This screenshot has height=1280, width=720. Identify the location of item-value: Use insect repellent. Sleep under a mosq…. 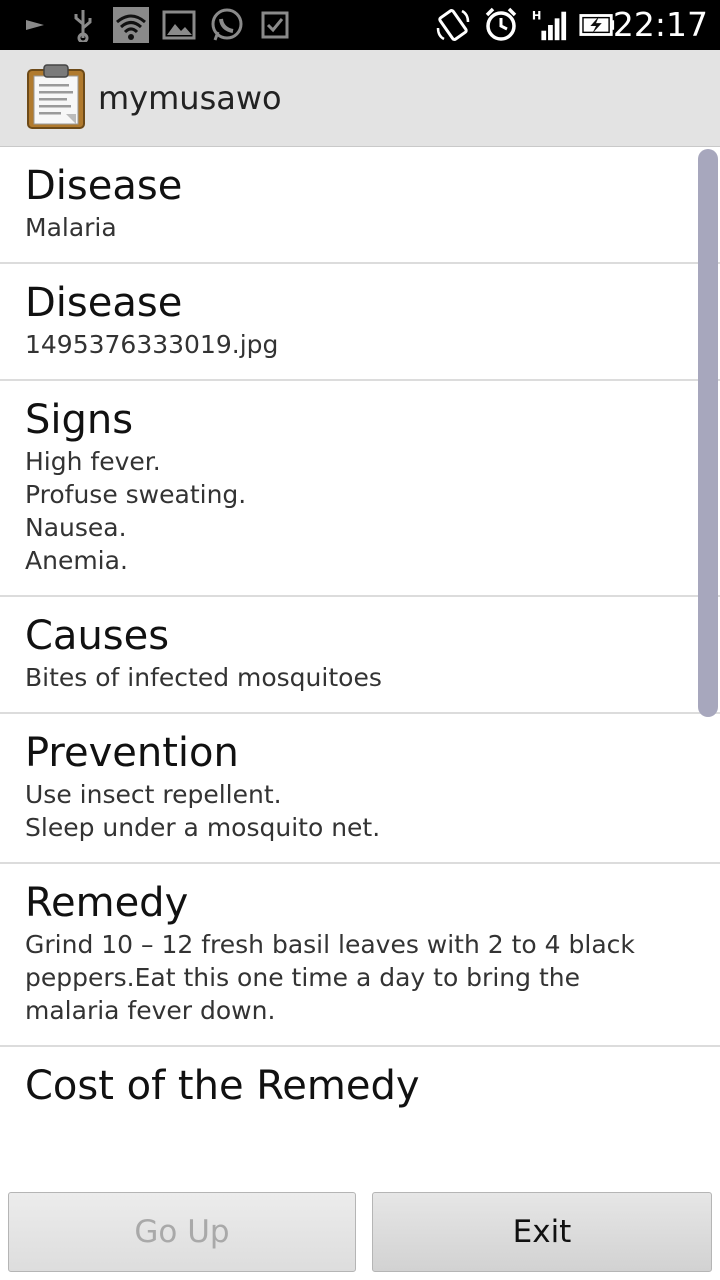
(203, 811).